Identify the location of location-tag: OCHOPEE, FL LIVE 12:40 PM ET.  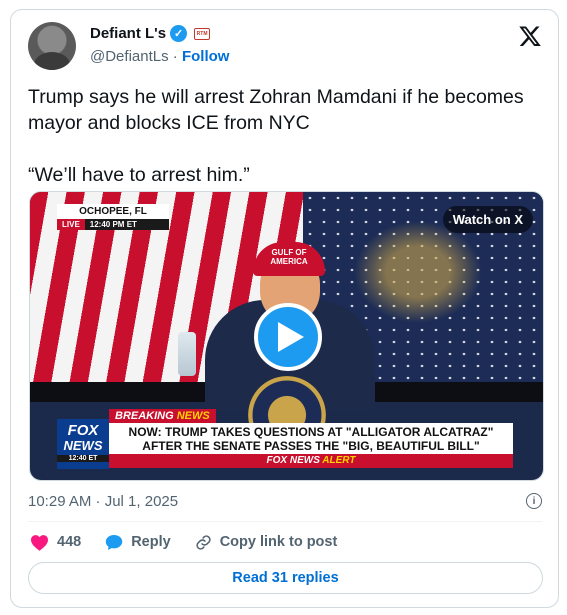
(113, 217).